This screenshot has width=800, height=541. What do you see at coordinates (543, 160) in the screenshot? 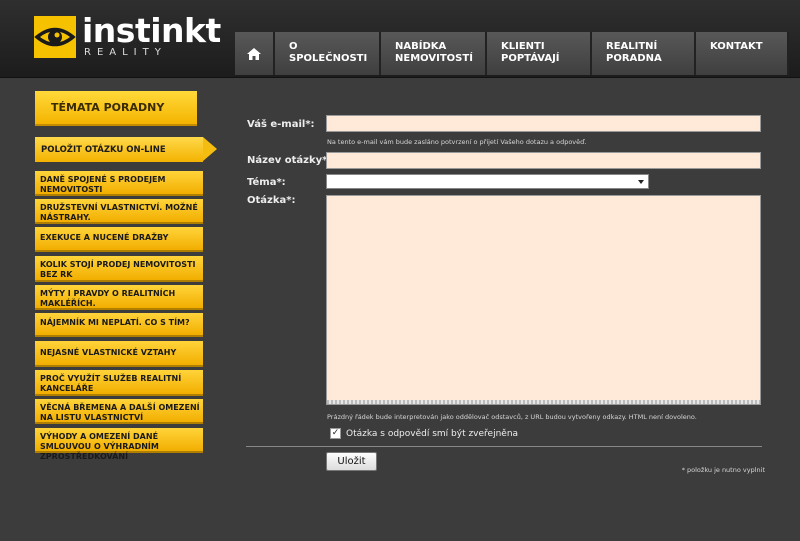
I see `title-field` at bounding box center [543, 160].